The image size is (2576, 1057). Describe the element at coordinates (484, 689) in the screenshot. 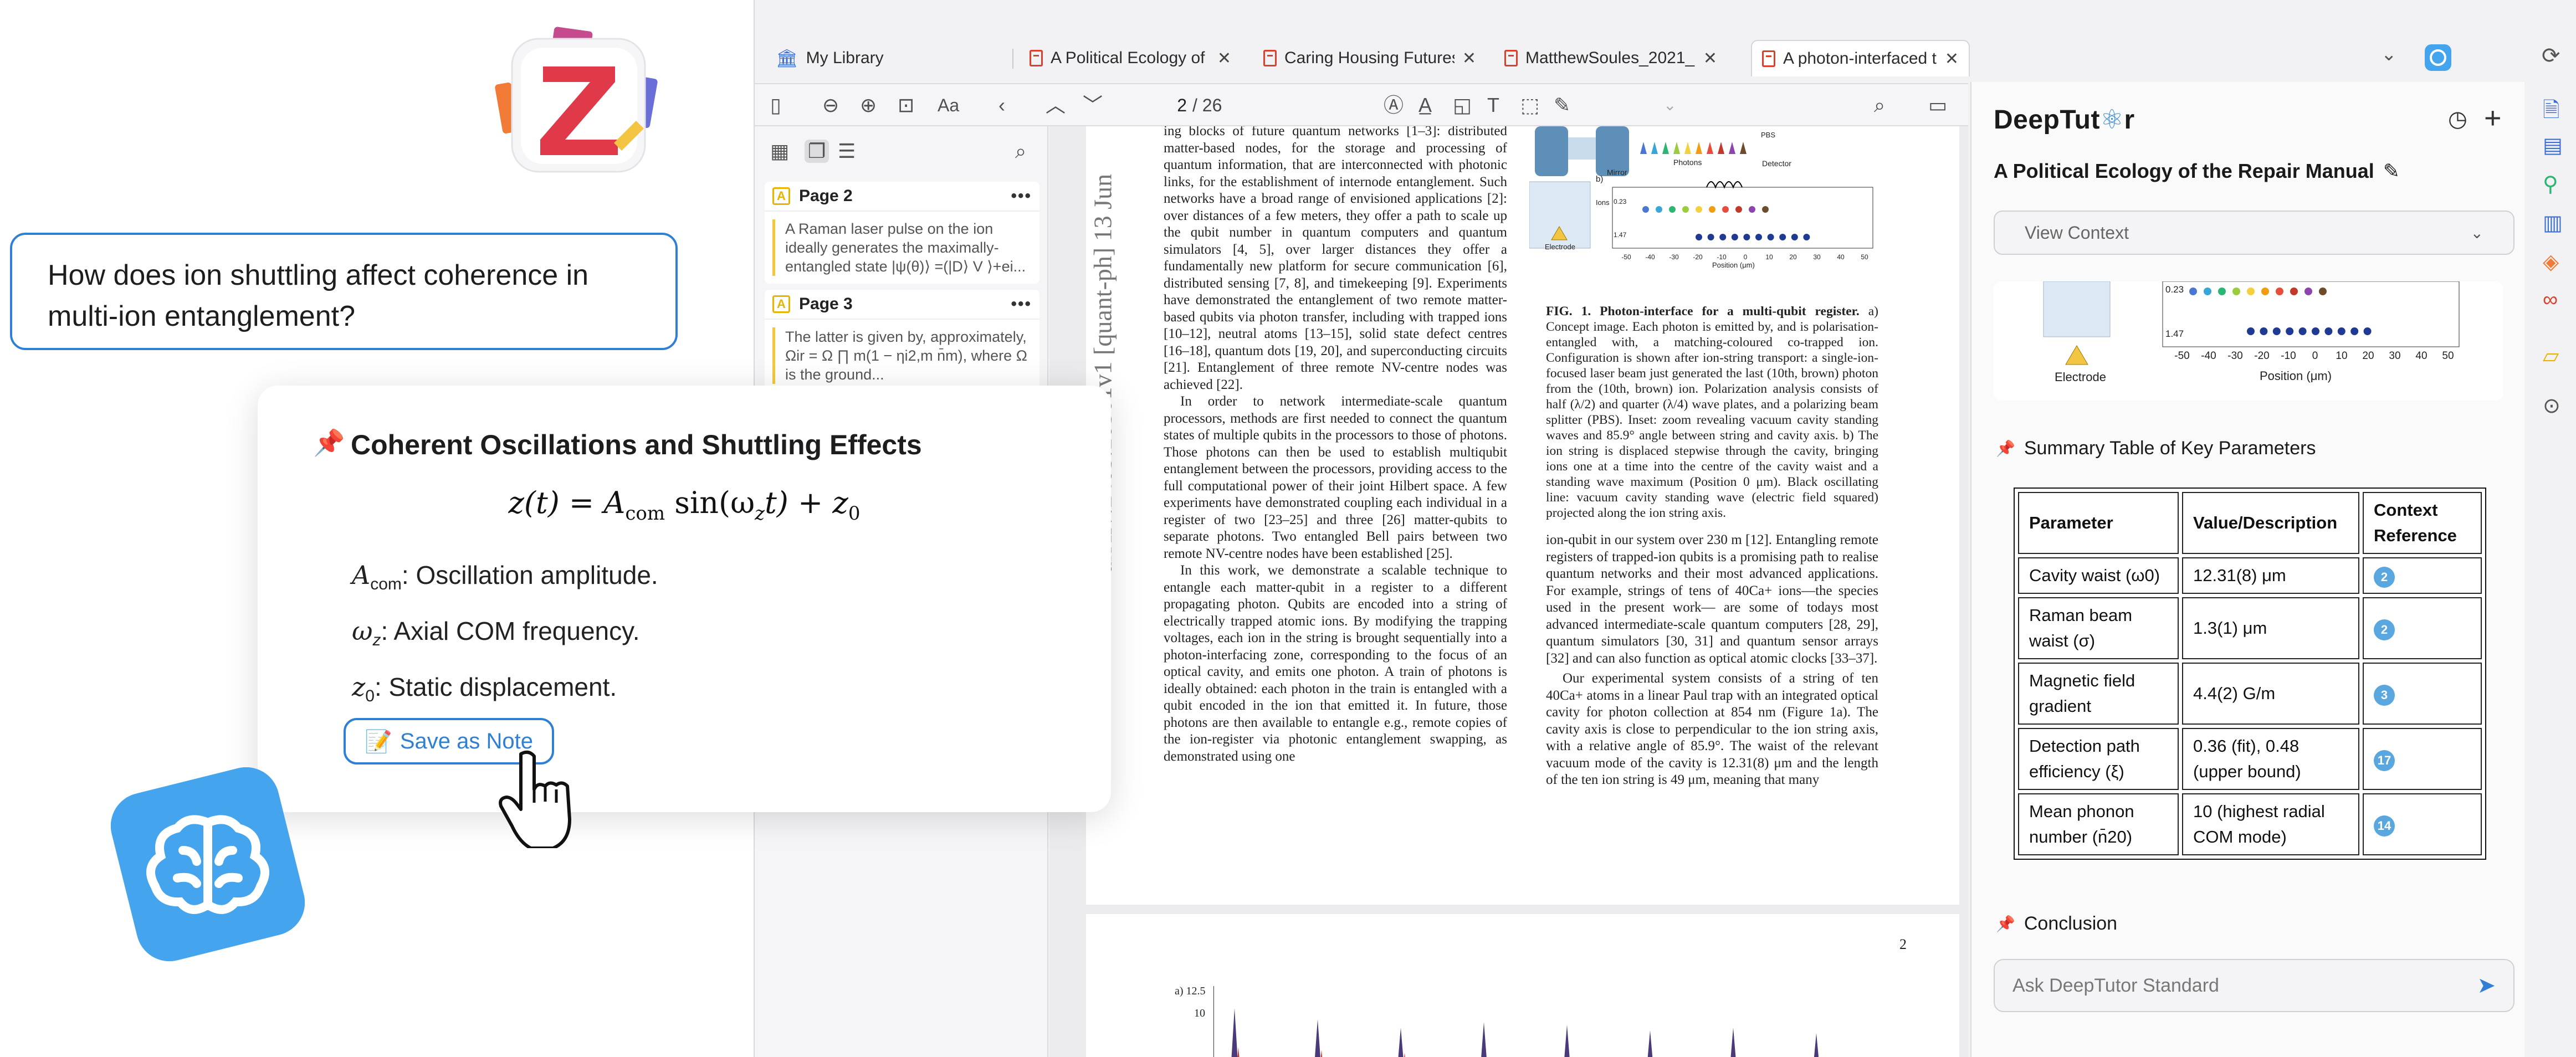

I see `definition-item: z0: Static displacement.` at that location.